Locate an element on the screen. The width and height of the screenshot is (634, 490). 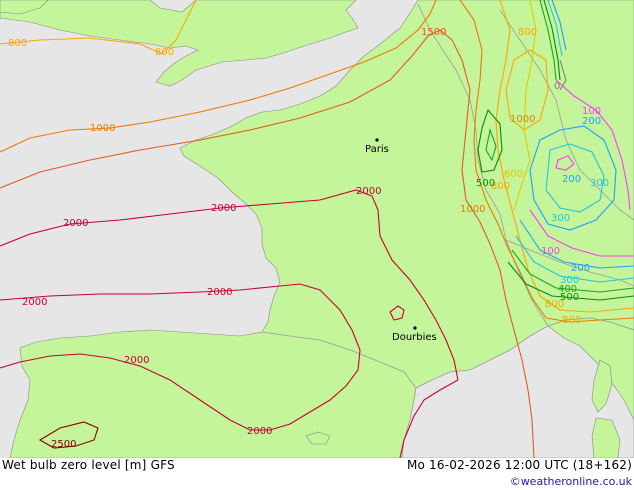
label-1500: 1500 is located at coordinates (433, 32).